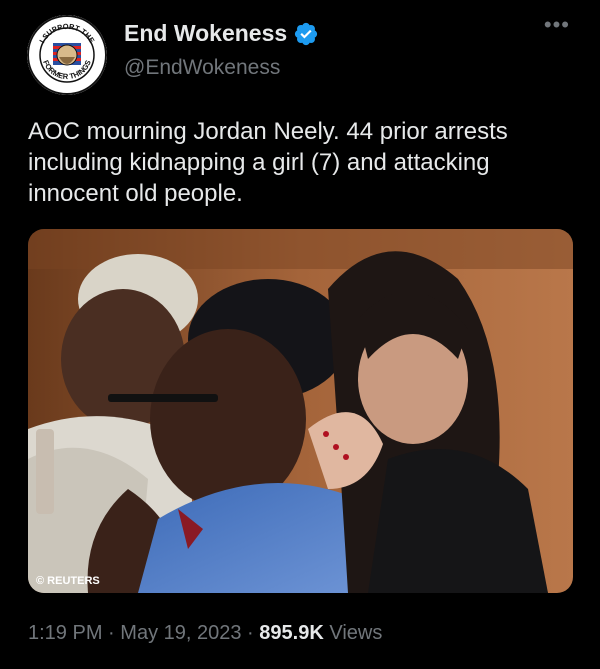 This screenshot has width=600, height=669. What do you see at coordinates (202, 68) in the screenshot?
I see `author-handle: @EndWokeness` at bounding box center [202, 68].